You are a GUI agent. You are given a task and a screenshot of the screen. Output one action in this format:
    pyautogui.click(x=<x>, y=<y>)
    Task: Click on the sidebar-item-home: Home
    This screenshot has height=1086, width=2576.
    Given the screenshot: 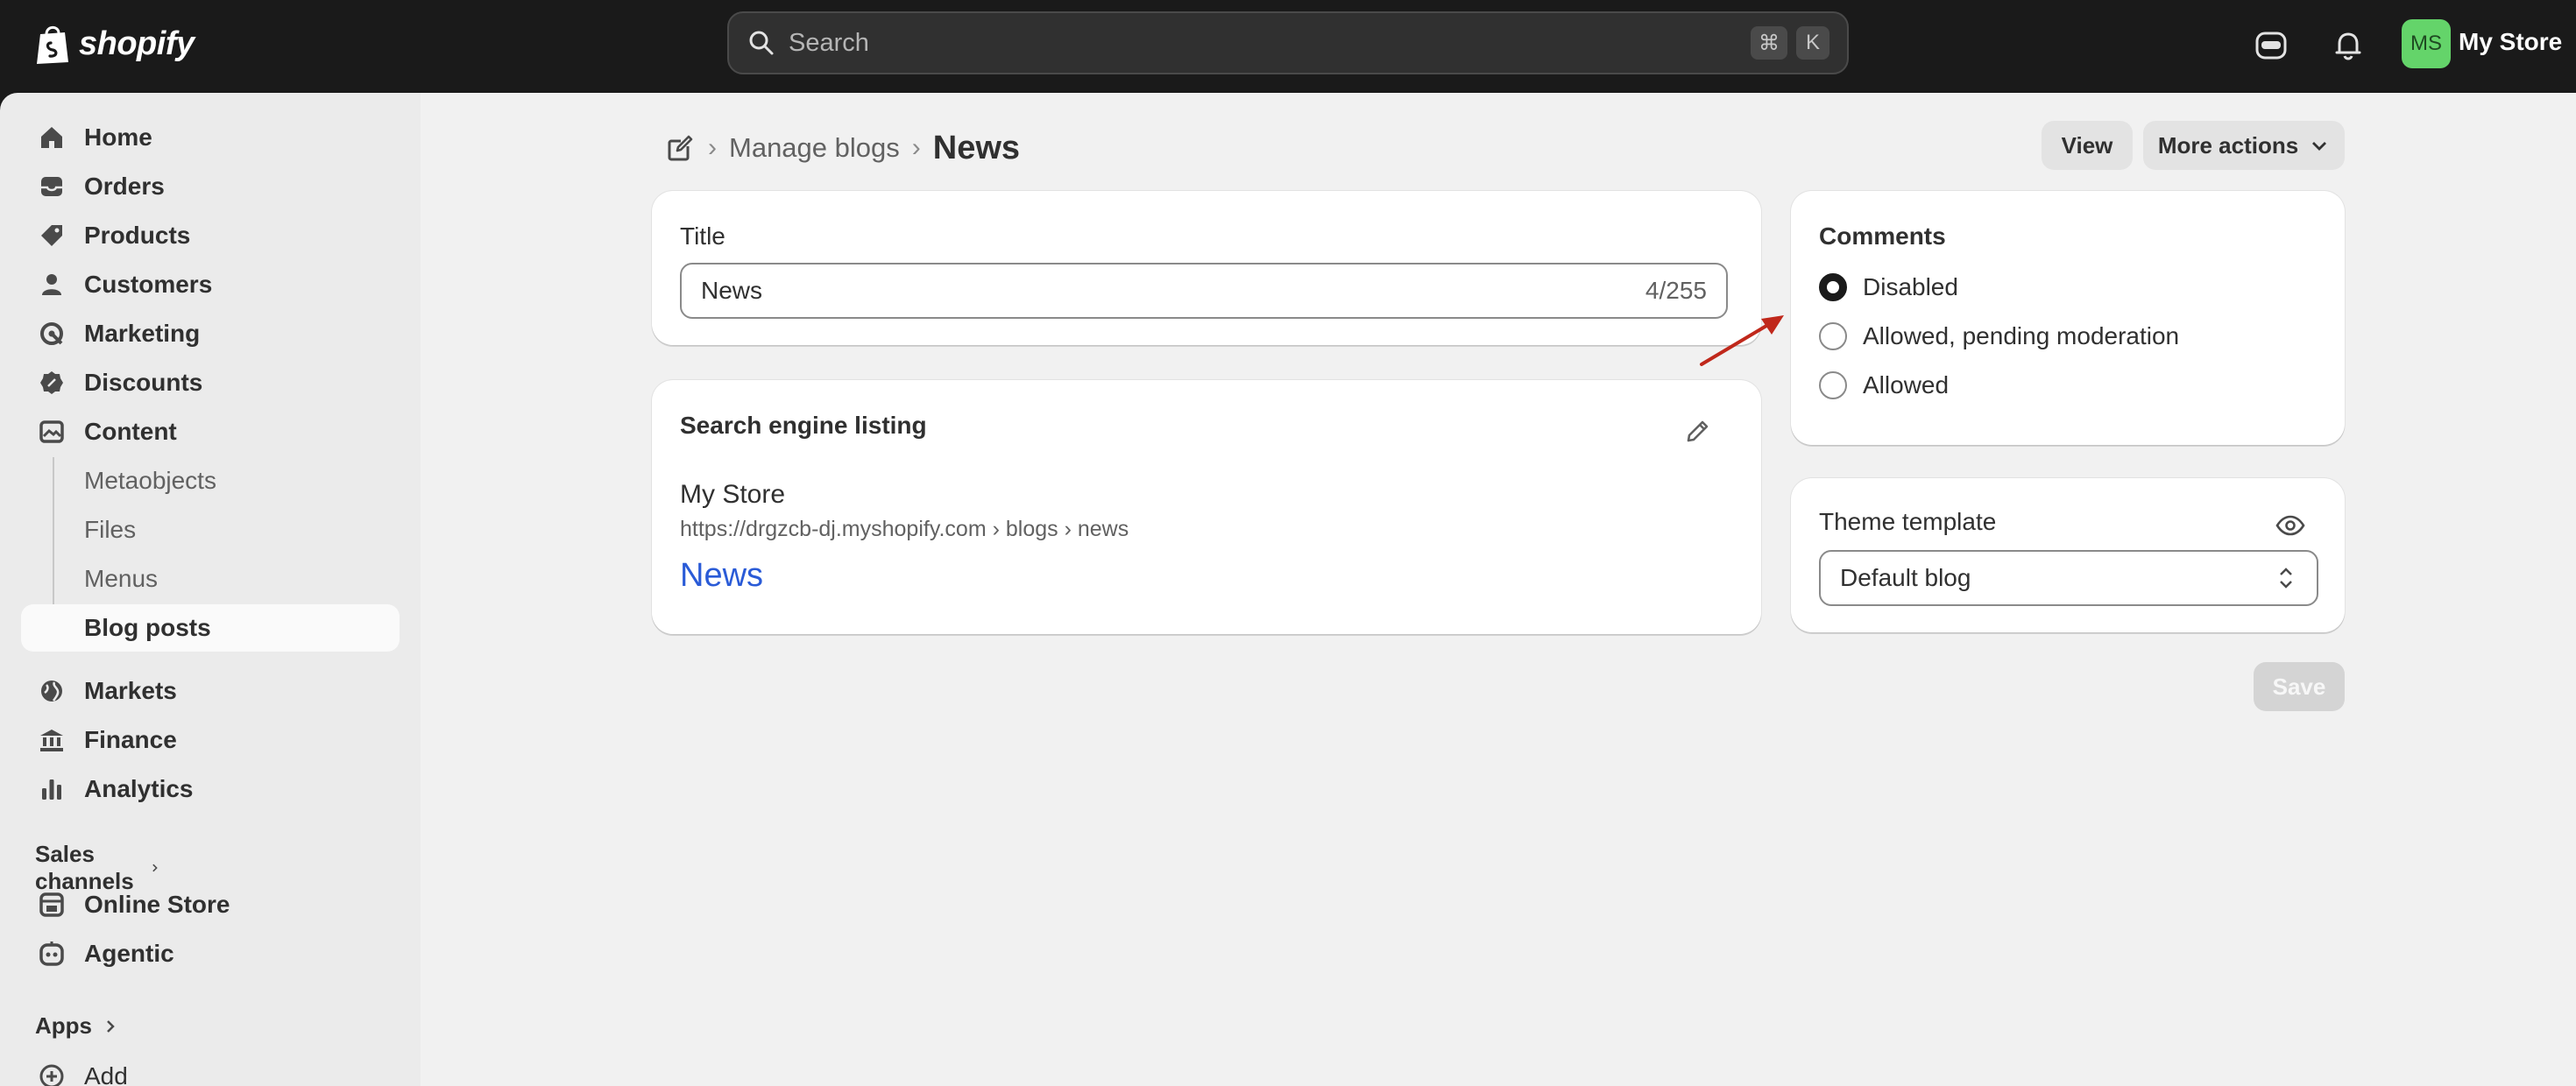 What is the action you would take?
    pyautogui.click(x=210, y=137)
    